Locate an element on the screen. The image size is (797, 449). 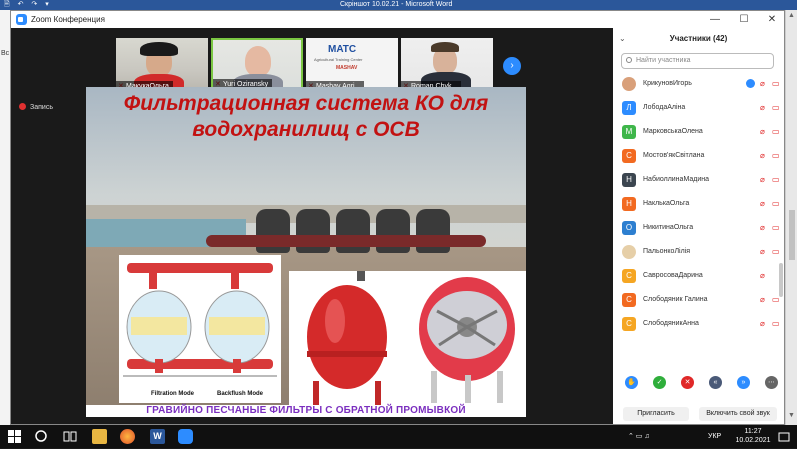
participant-row: С СлободяникАнна ⌀ ▭ is located at coordinates (698, 325).